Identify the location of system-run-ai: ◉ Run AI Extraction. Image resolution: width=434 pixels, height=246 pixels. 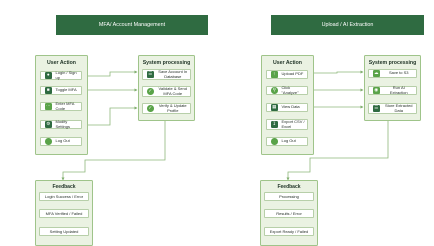
(392, 90).